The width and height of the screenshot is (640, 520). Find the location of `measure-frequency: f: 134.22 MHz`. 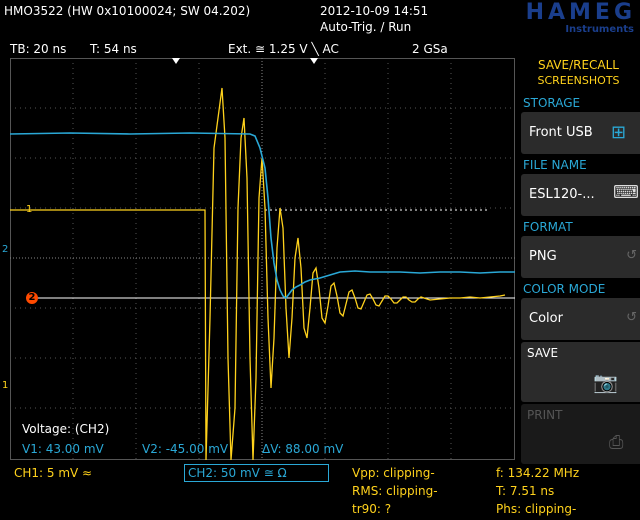

measure-frequency: f: 134.22 MHz is located at coordinates (538, 473).